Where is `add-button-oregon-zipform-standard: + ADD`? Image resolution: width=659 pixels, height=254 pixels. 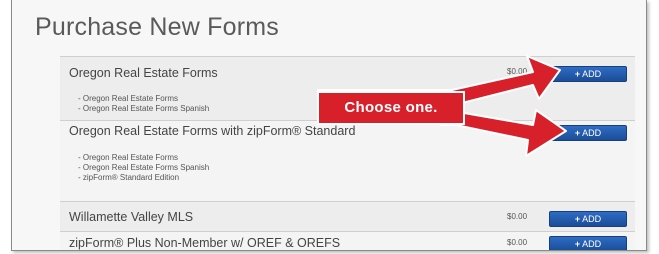 add-button-oregon-zipform-standard: + ADD is located at coordinates (588, 133).